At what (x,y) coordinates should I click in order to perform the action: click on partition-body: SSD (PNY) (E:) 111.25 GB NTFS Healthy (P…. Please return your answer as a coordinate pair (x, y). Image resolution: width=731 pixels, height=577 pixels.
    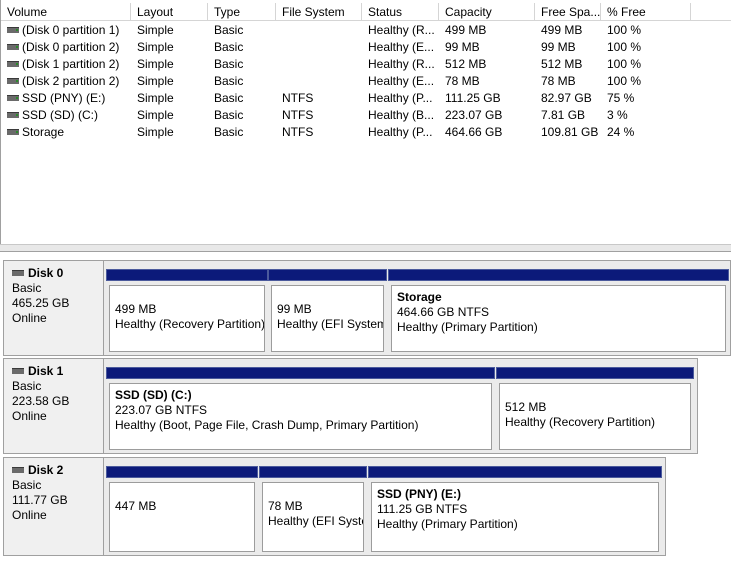
    Looking at the image, I should click on (515, 517).